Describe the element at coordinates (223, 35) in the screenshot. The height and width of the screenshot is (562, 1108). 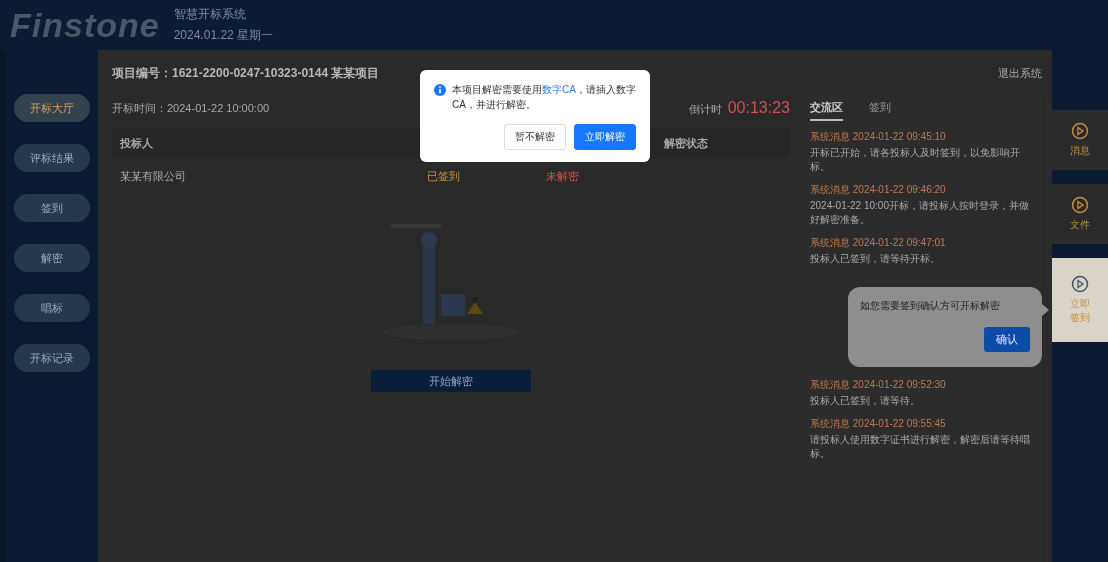
I see `header-date: 2024.01.22 星期一` at that location.